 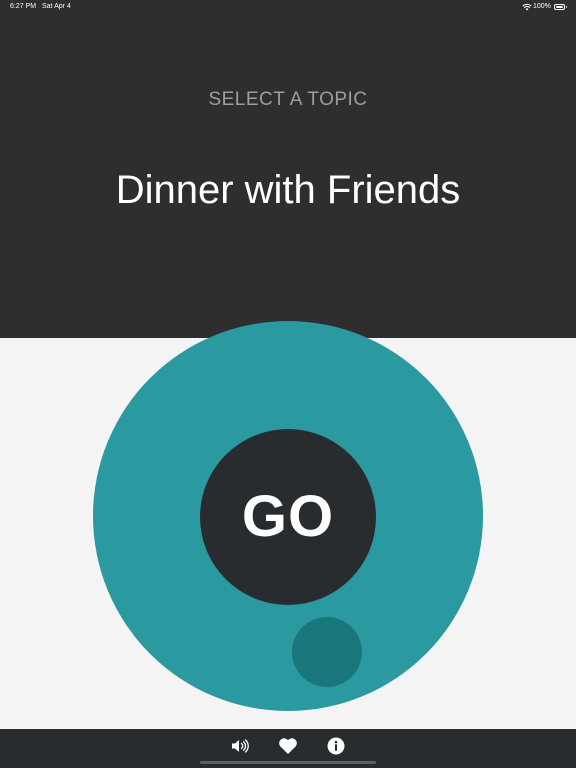 What do you see at coordinates (288, 7) in the screenshot?
I see `status-bar: 6:27 PM Sat Apr 4 100%` at bounding box center [288, 7].